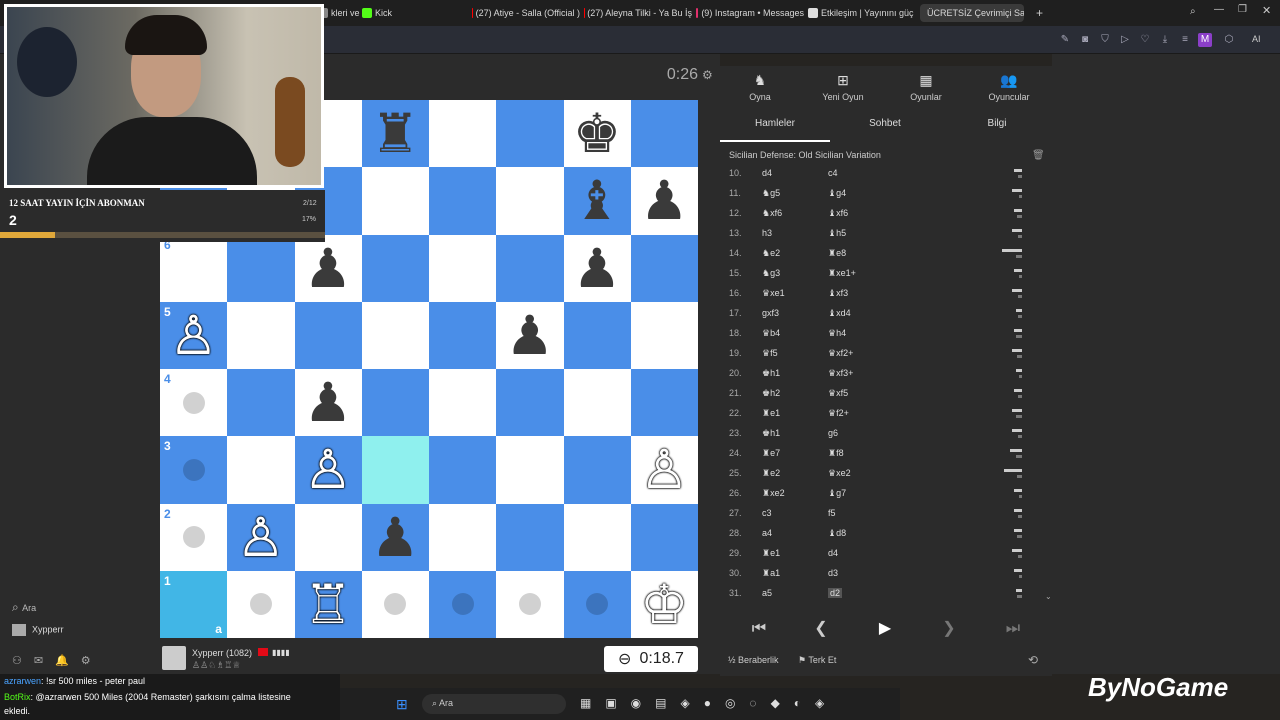 The height and width of the screenshot is (720, 1280). Describe the element at coordinates (1229, 40) in the screenshot. I see `extension-icon: ⬡` at that location.